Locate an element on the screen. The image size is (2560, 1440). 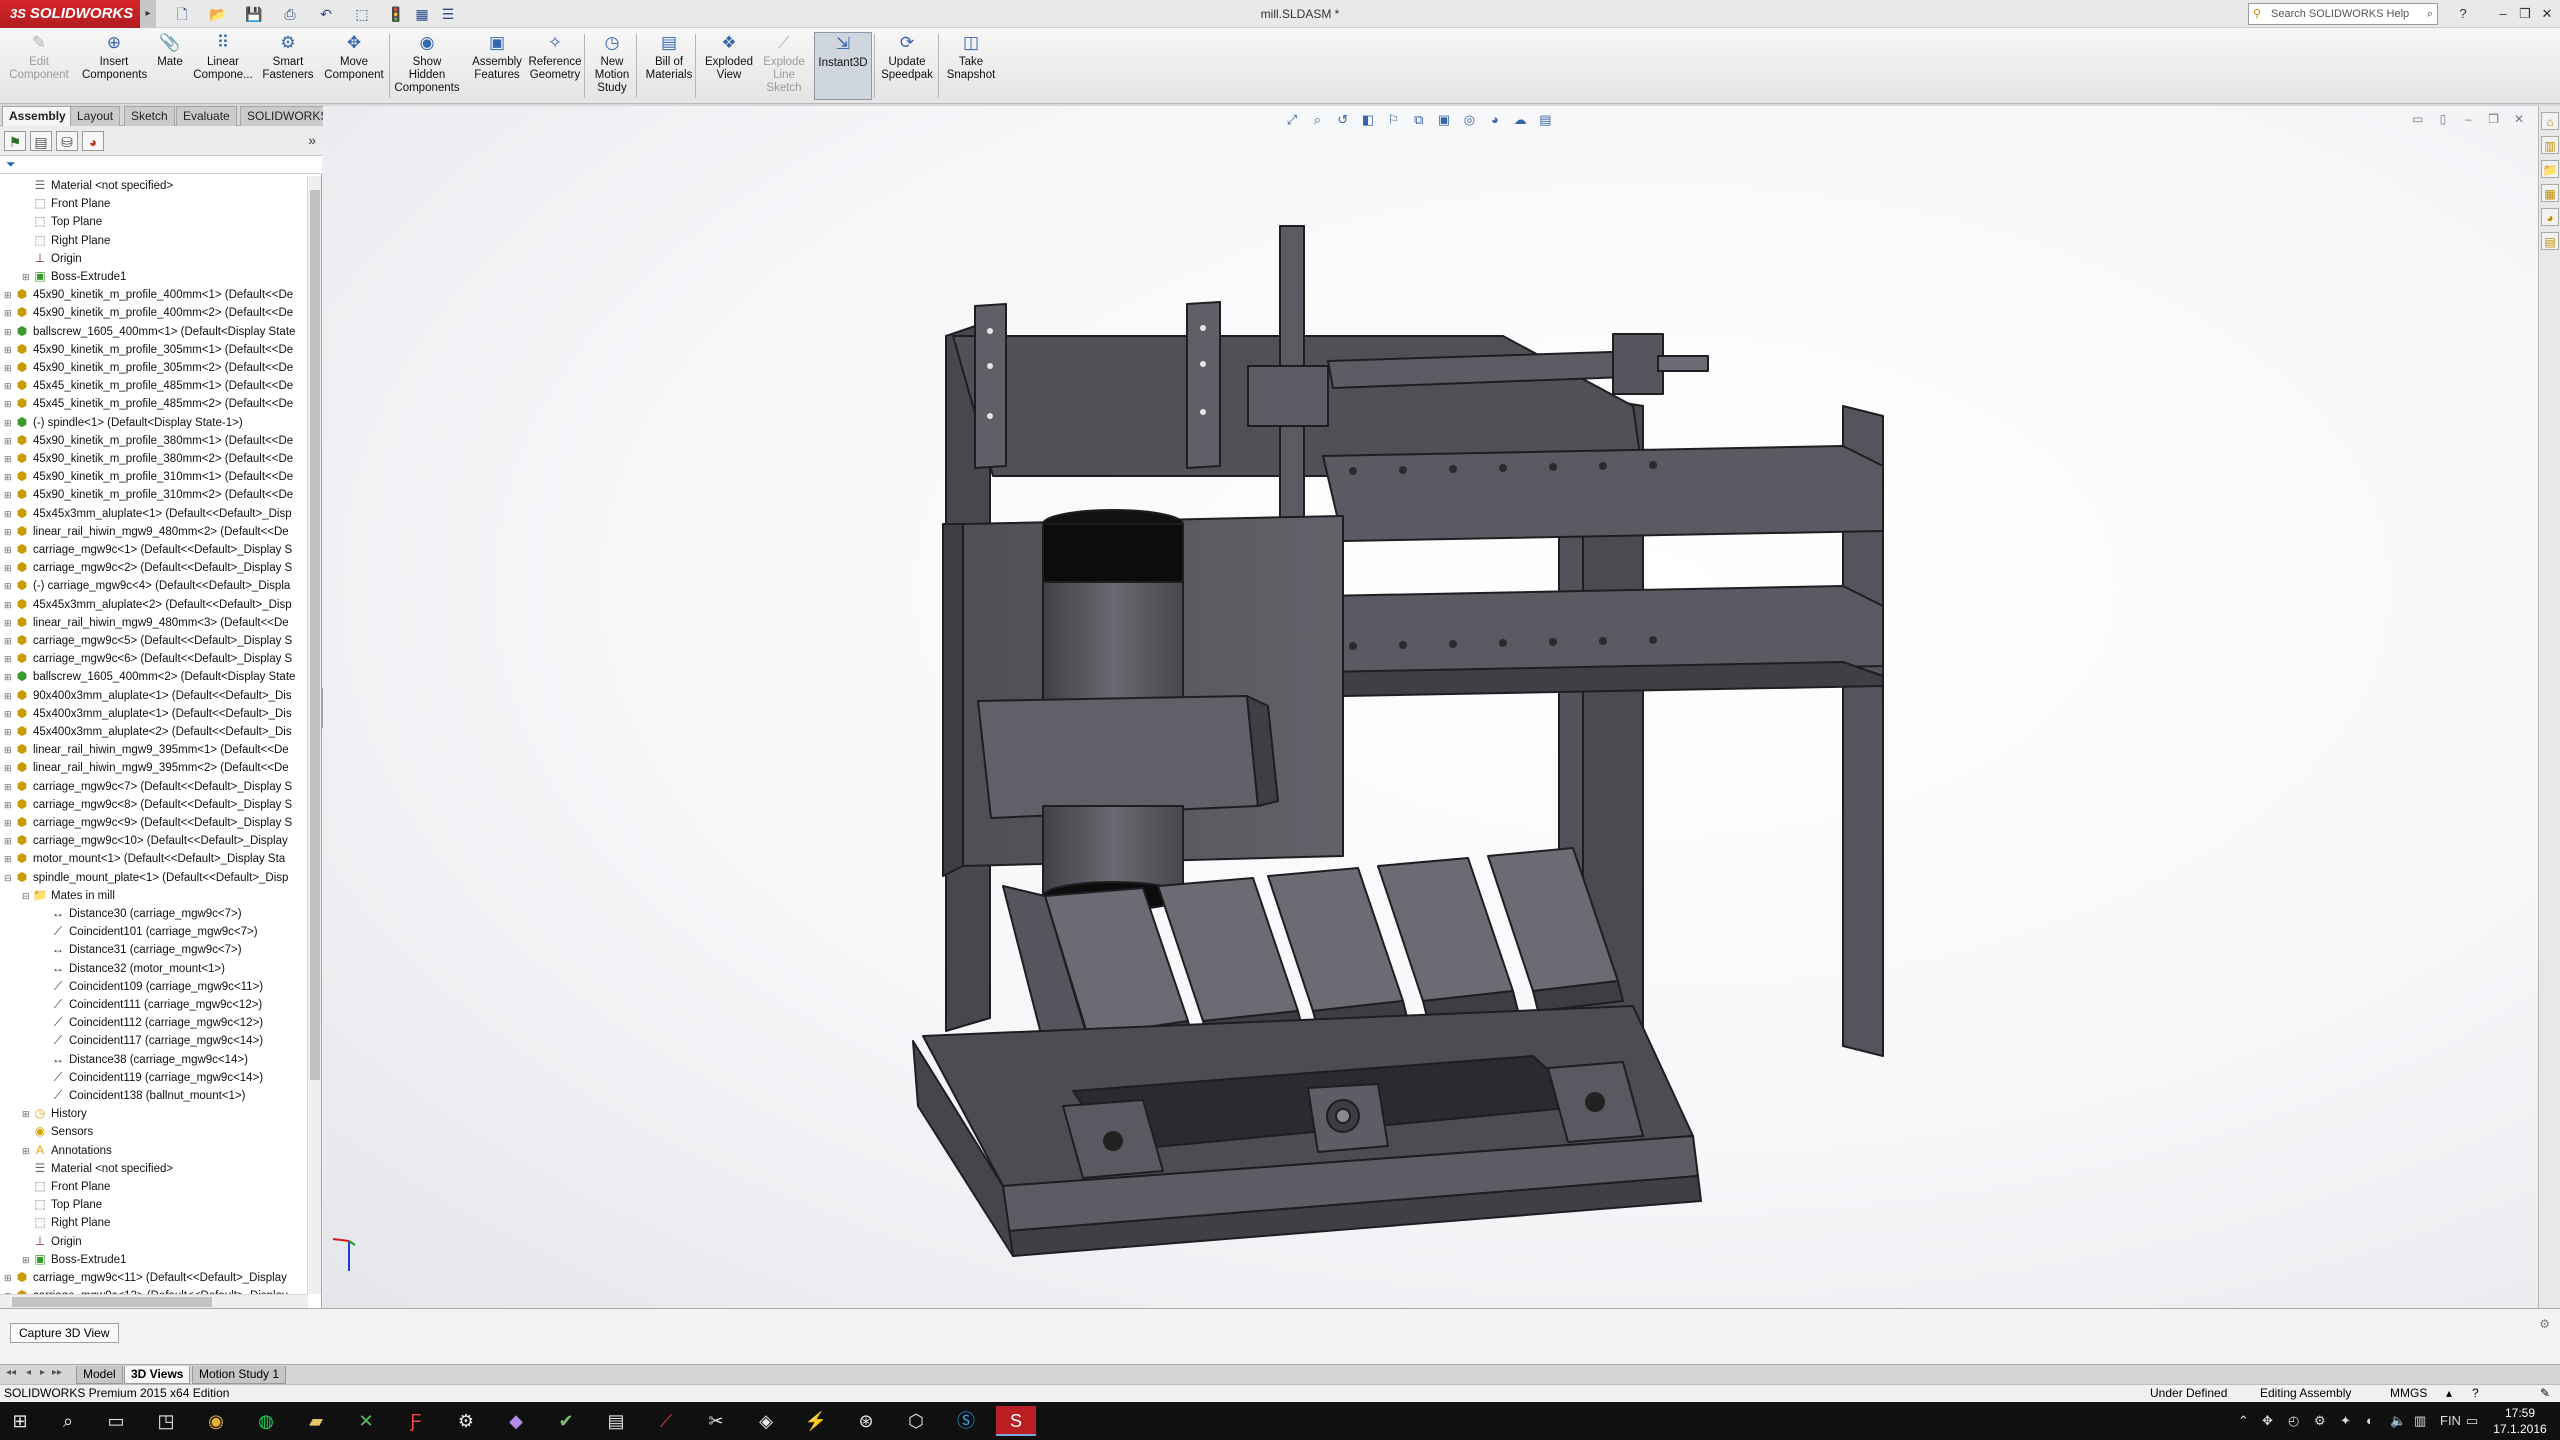
app-pinned-12-icon: ✂ is located at coordinates (716, 1421).